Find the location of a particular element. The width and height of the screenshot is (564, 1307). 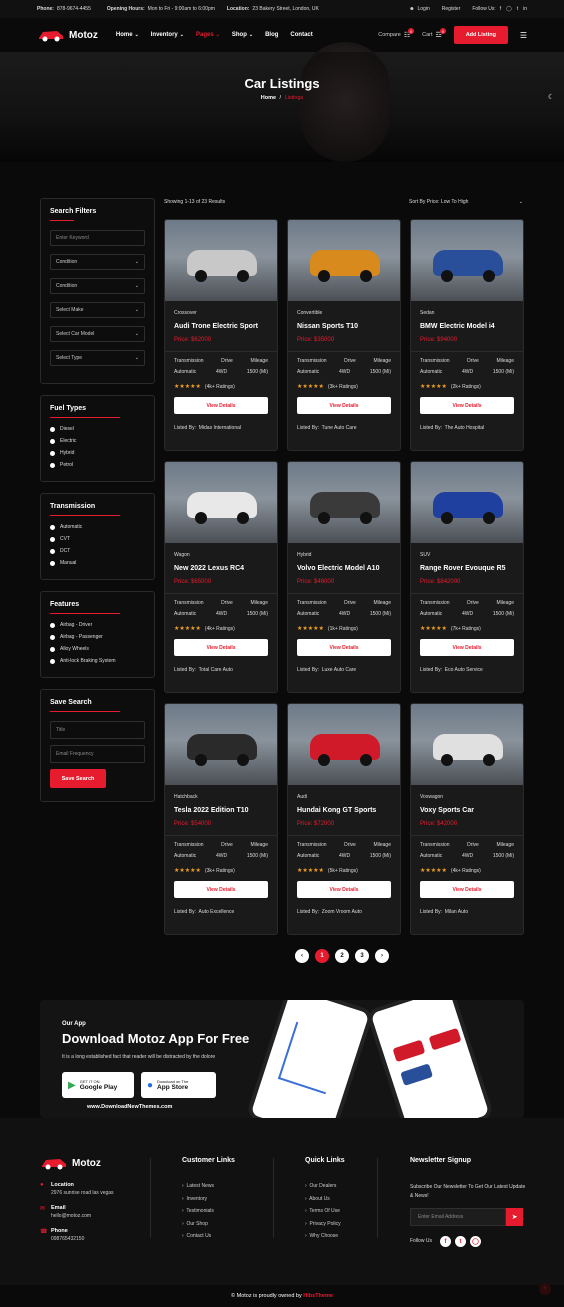

nav-item-contact: Contact is located at coordinates (301, 35).